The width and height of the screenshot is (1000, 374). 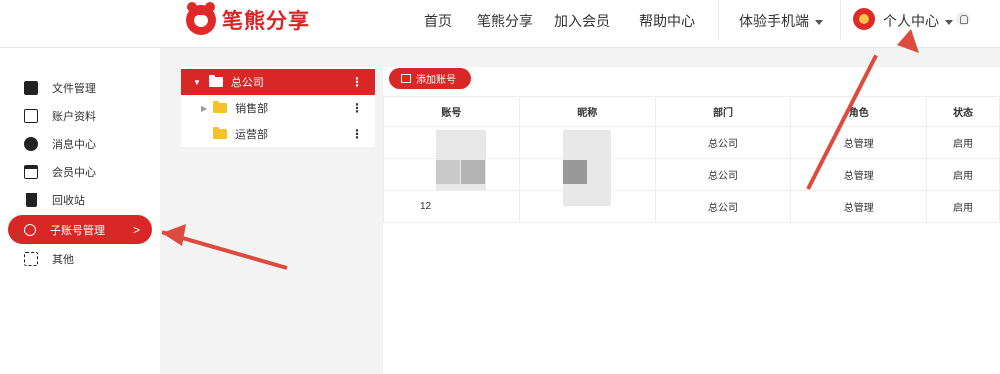 I want to click on brand-logo: 笔熊分享, so click(x=248, y=18).